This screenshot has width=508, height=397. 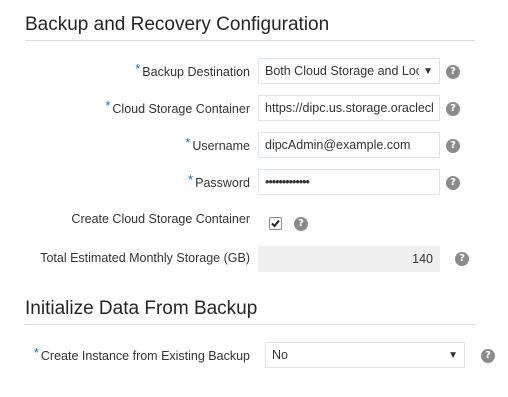 I want to click on cloud-storage-container-value: https://dipc.us.storage.oraclecloud.com, so click(x=349, y=108).